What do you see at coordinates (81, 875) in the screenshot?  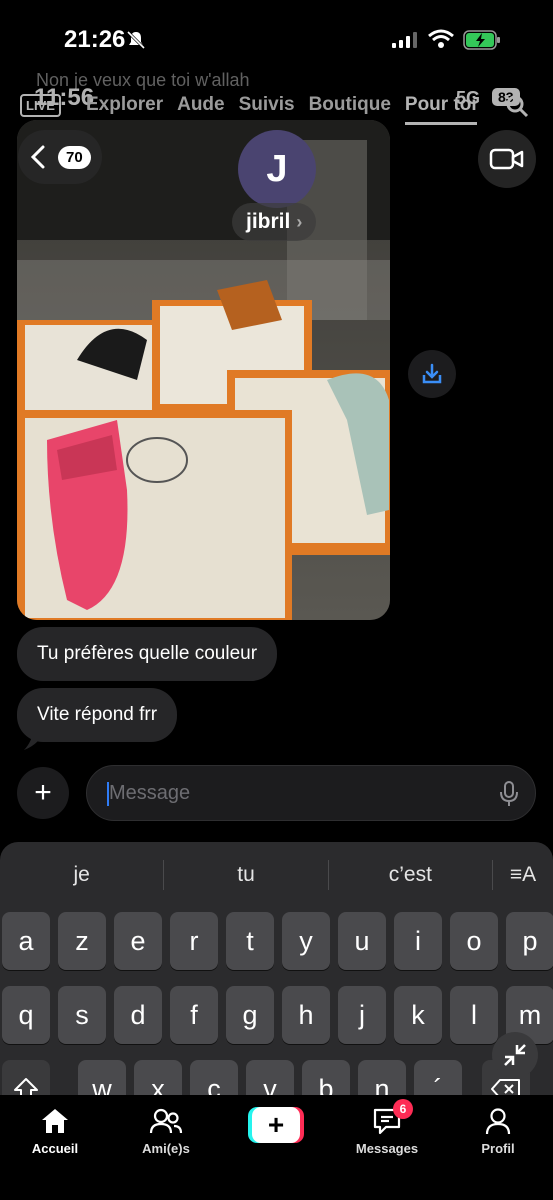 I see `suggestion: je` at bounding box center [81, 875].